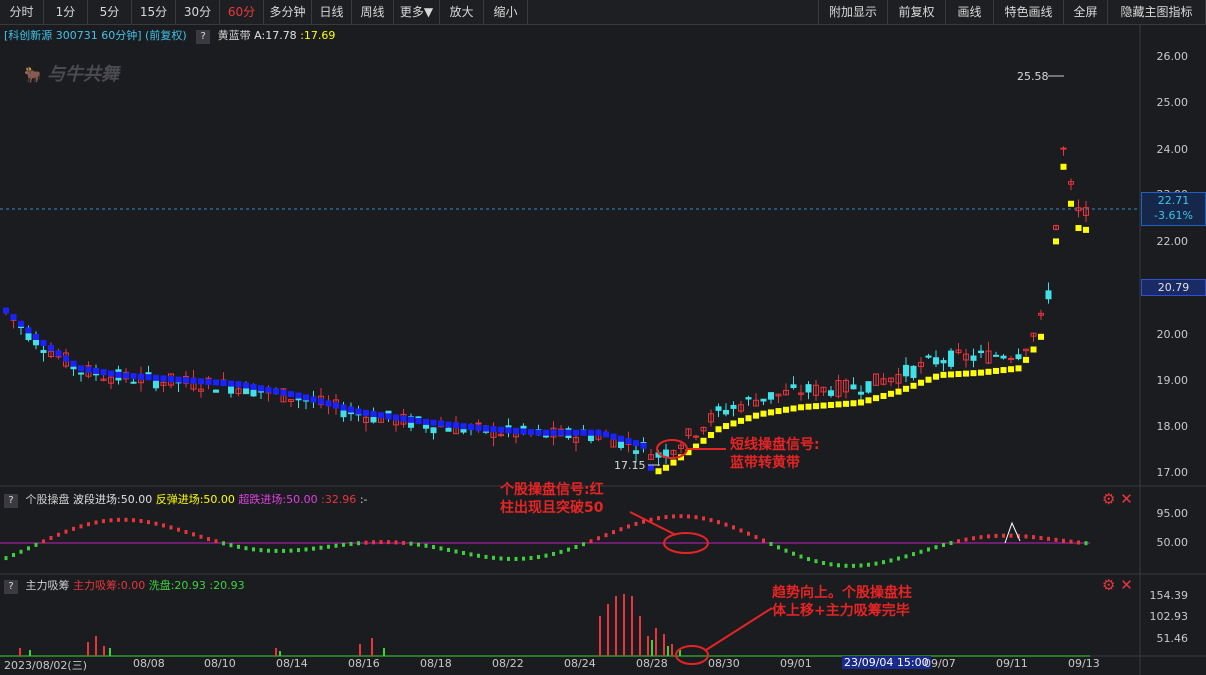 Image resolution: width=1206 pixels, height=675 pixels. I want to click on tab-30min: 30分, so click(198, 12).